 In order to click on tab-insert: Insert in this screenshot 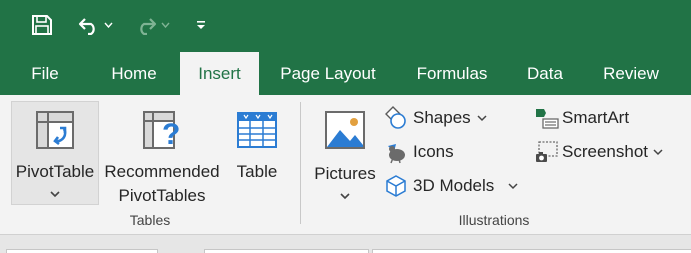, I will do `click(219, 73)`.